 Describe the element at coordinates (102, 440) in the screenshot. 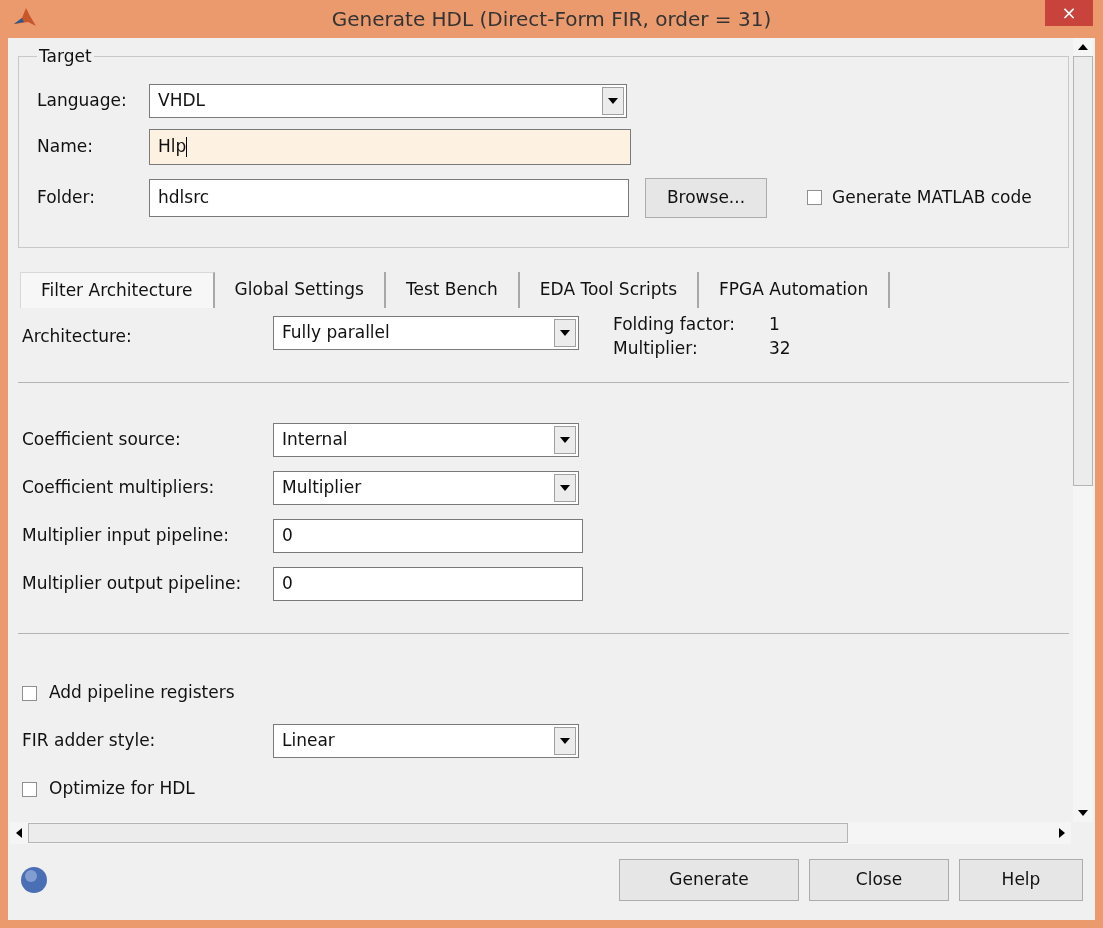

I see `field-label: Coefficient source:` at that location.